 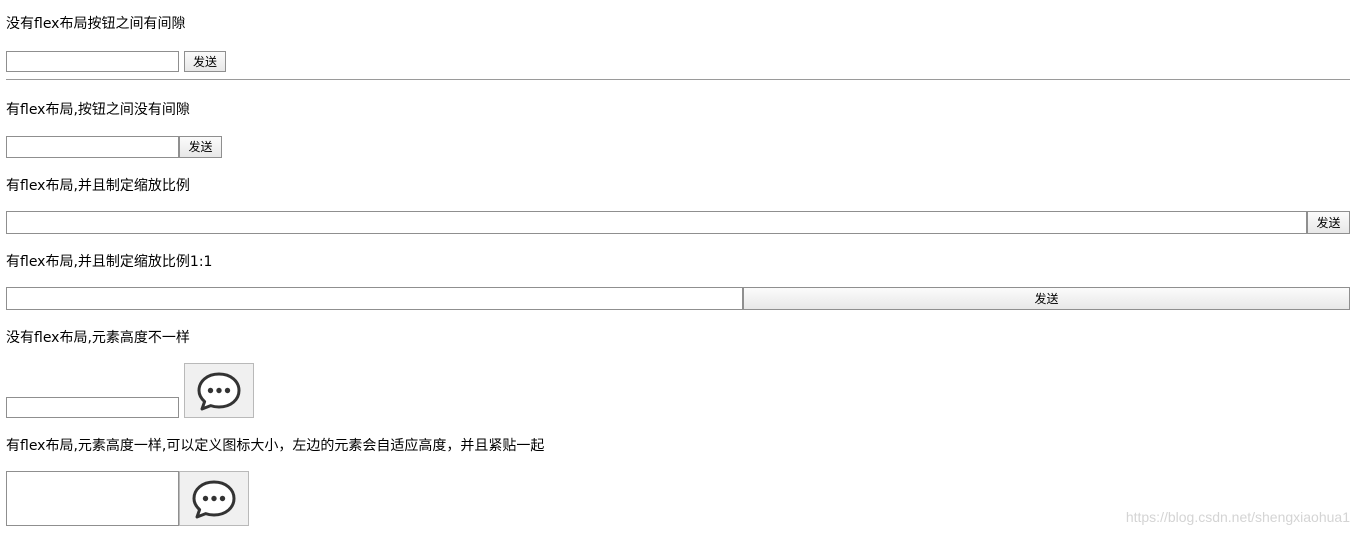 I want to click on send-button-3: 发送, so click(x=1328, y=222).